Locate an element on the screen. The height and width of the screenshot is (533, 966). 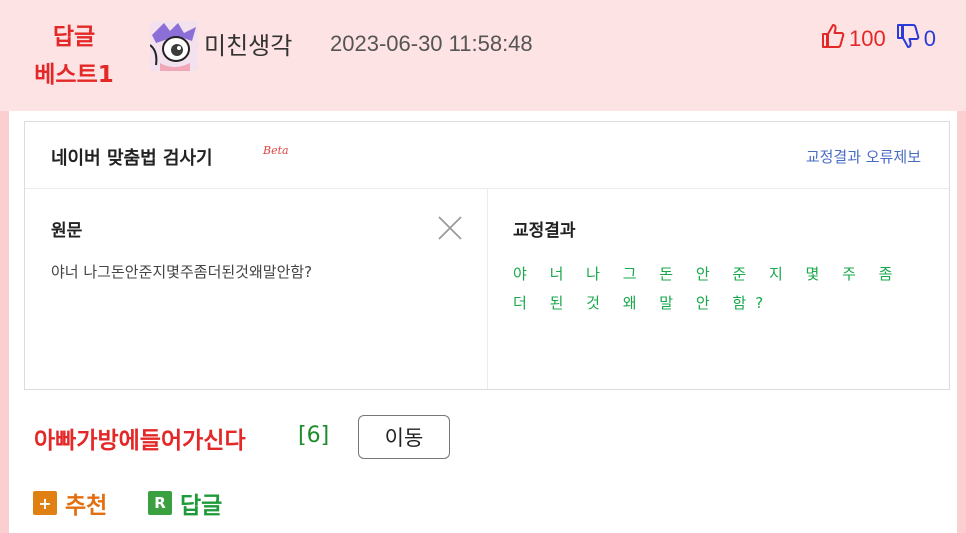
post-title-link: 아빠가방에들어가신다 is located at coordinates (140, 438).